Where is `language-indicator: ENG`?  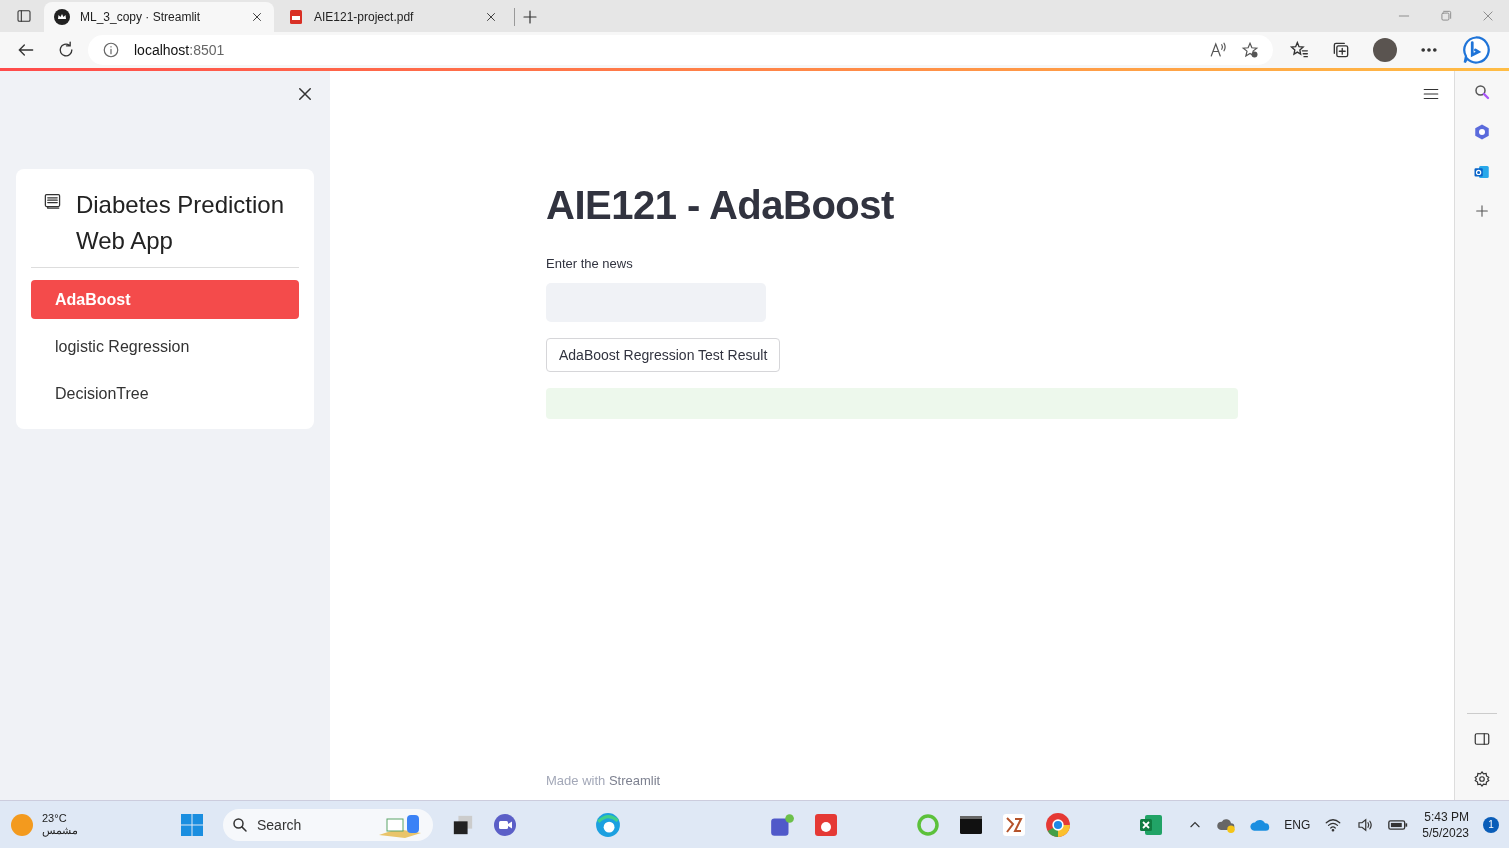
language-indicator: ENG is located at coordinates (1297, 824).